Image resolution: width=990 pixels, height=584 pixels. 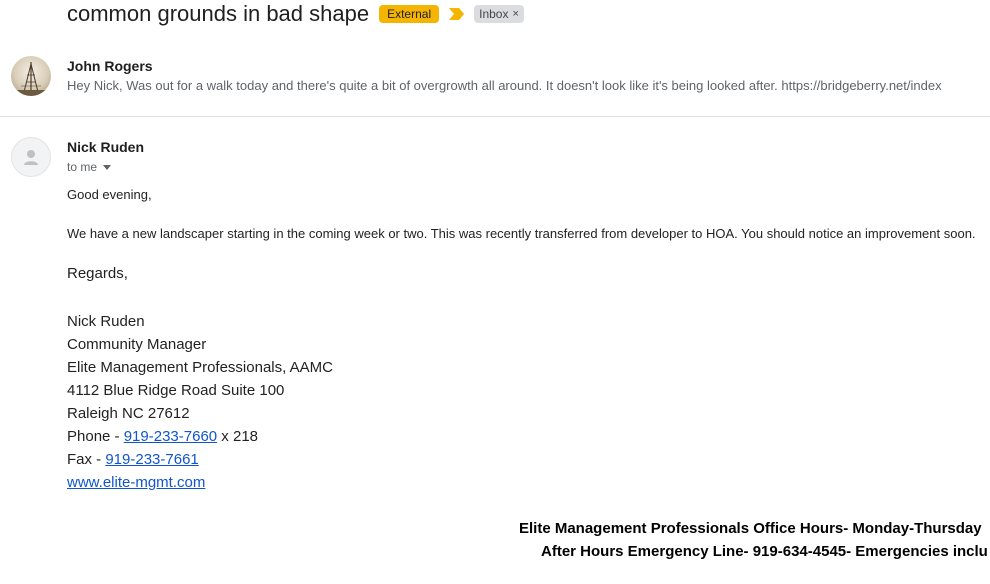 What do you see at coordinates (82, 167) in the screenshot?
I see `recipient-label: to me` at bounding box center [82, 167].